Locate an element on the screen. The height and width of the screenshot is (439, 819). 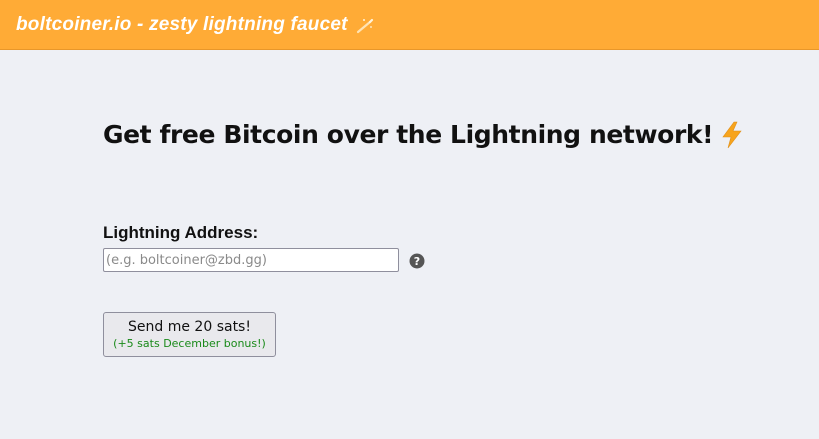
brand-title: boltcoiner.io - zesty lightning faucet is located at coordinates (182, 24).